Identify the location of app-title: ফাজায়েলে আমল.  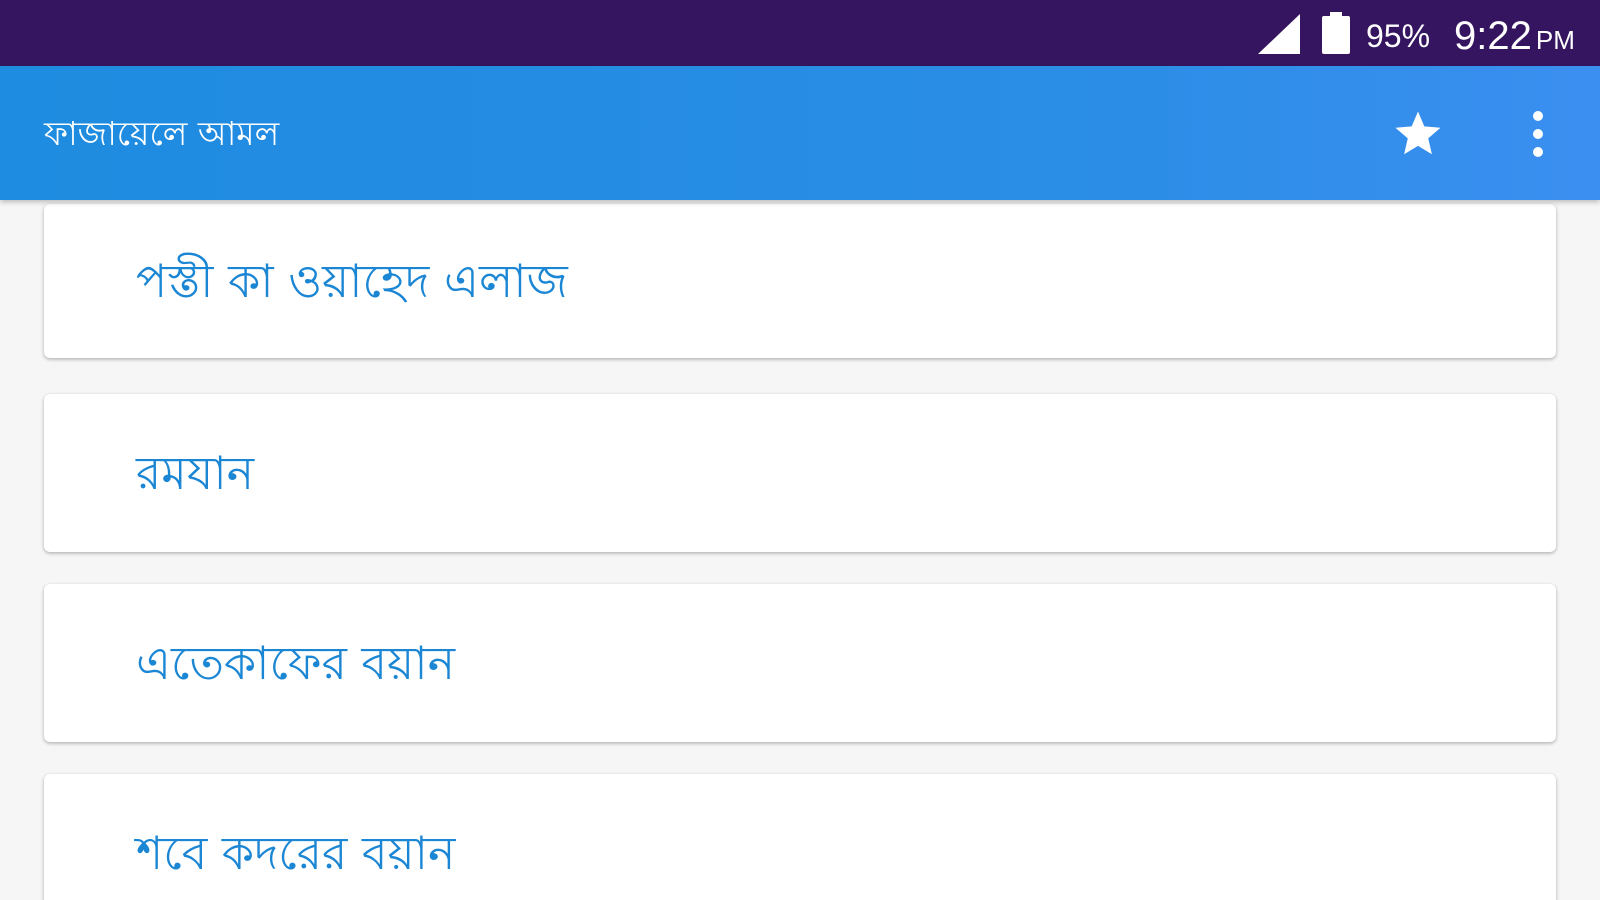
(162, 133).